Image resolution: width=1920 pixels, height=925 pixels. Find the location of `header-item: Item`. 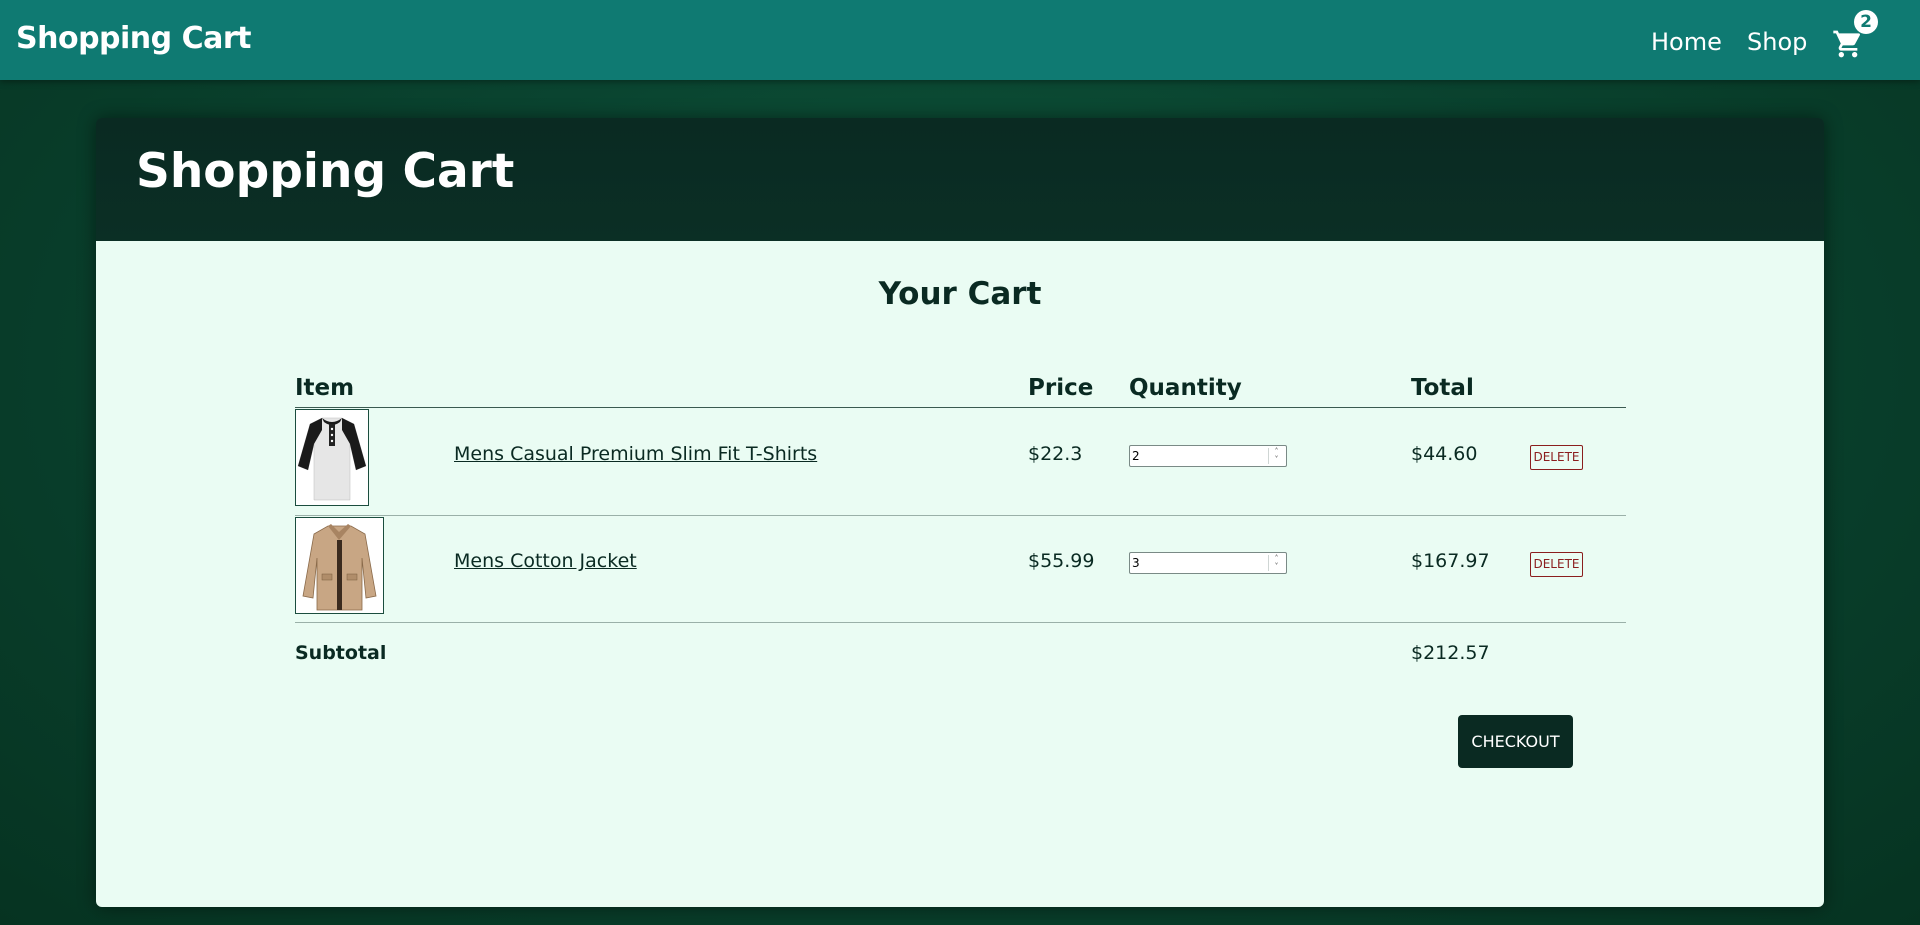

header-item: Item is located at coordinates (325, 388).